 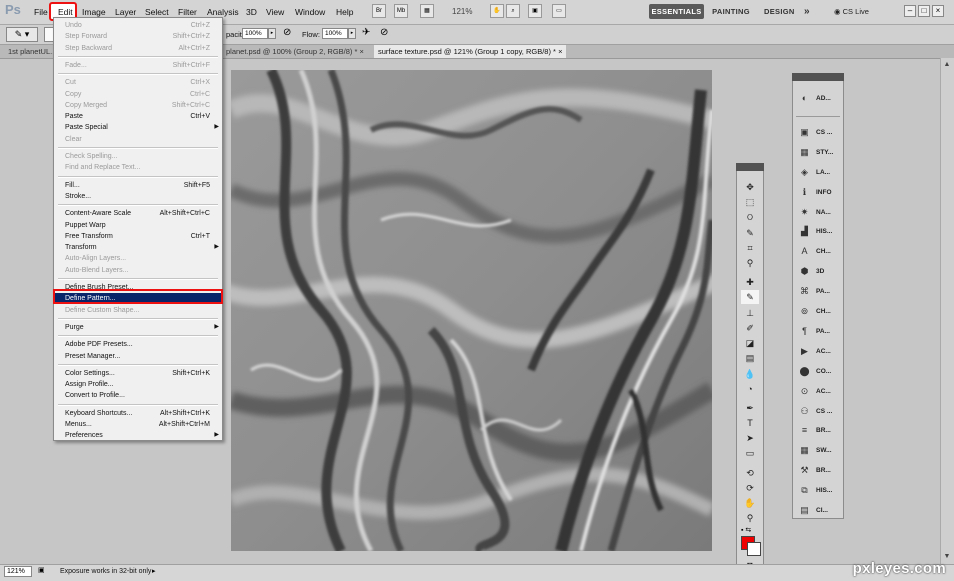 What do you see at coordinates (559, 11) in the screenshot?
I see `screen-mode-icon: ▭` at bounding box center [559, 11].